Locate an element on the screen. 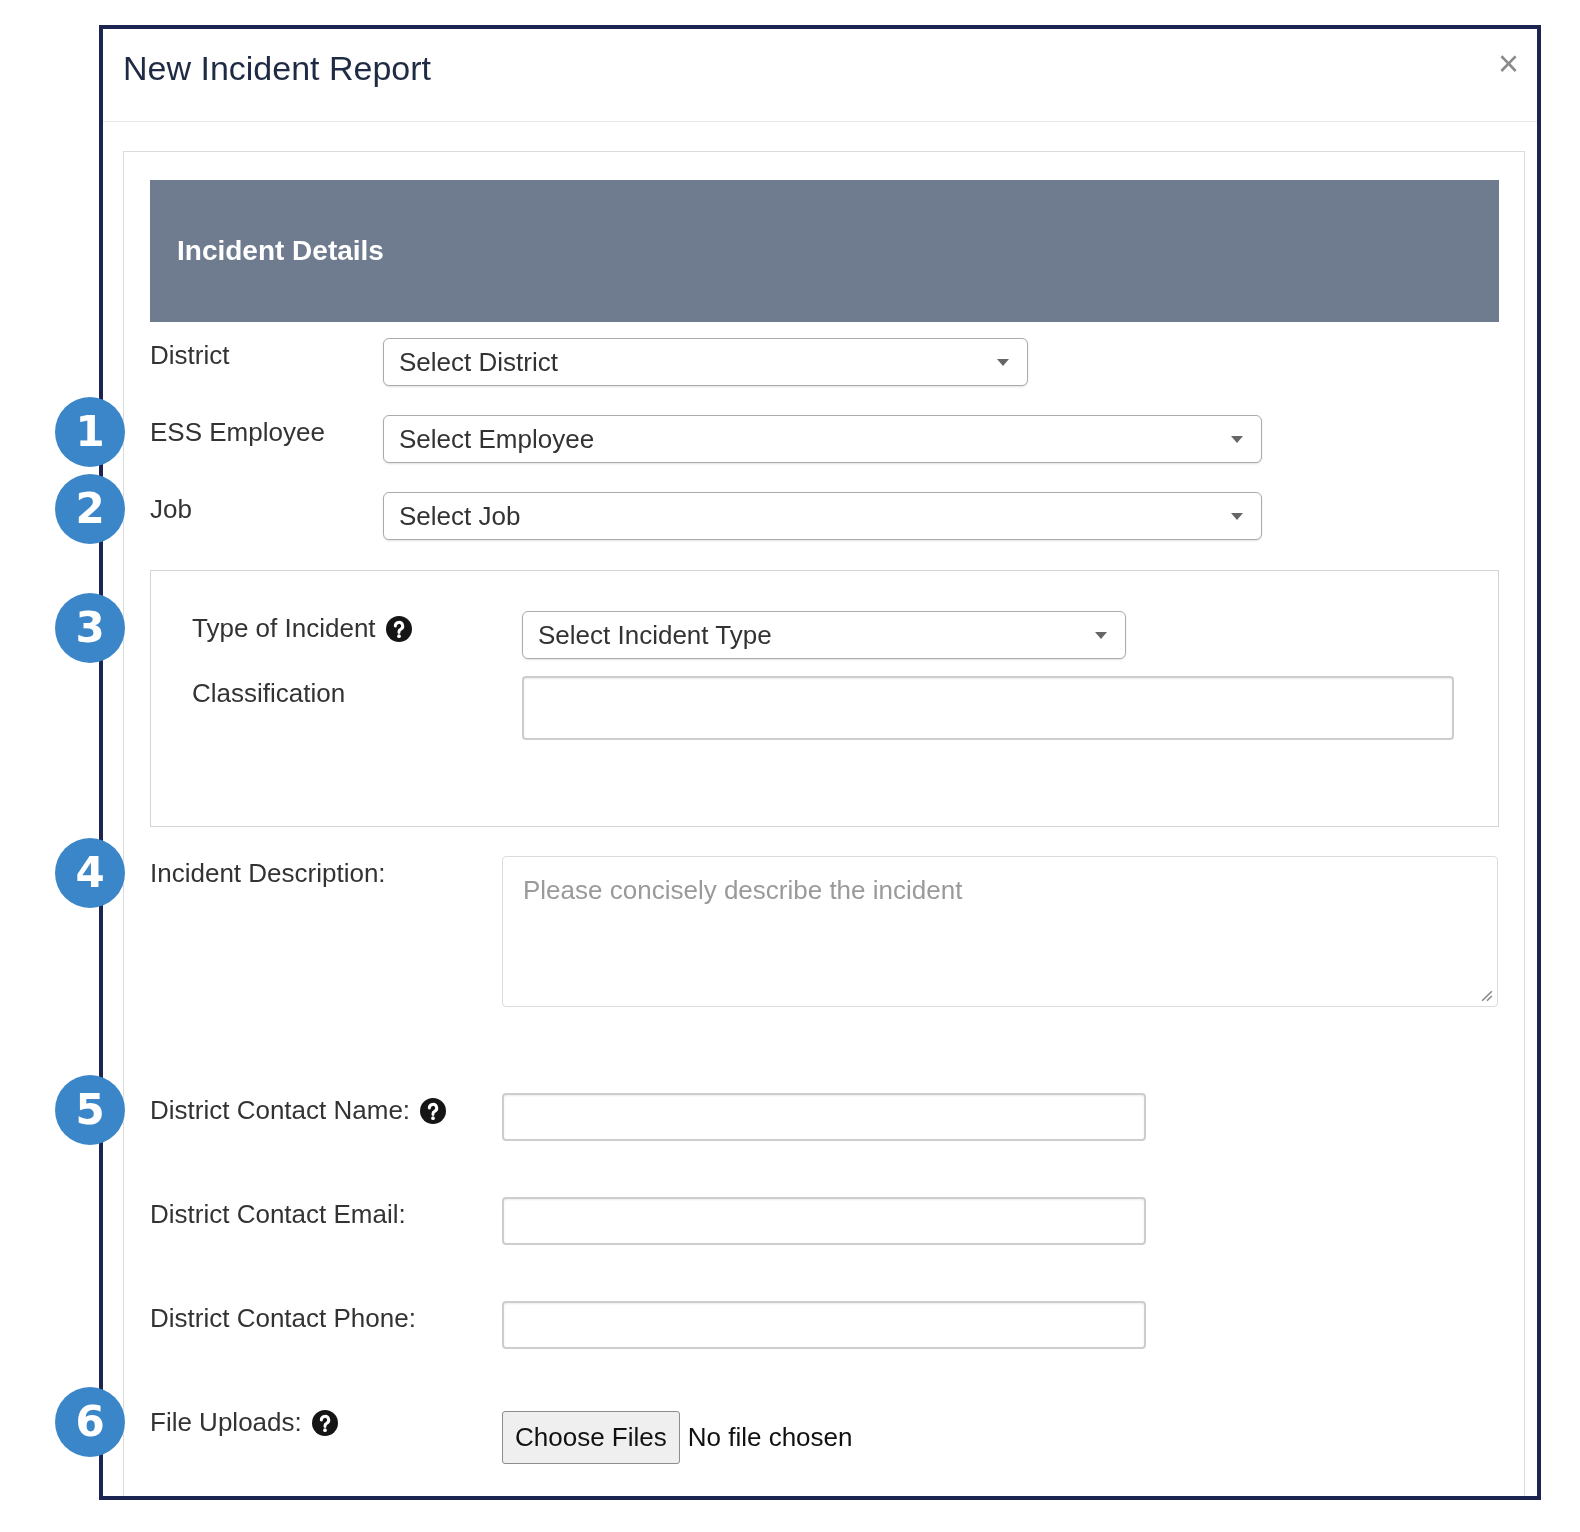 The height and width of the screenshot is (1532, 1580). dropdown: Select Employee is located at coordinates (822, 439).